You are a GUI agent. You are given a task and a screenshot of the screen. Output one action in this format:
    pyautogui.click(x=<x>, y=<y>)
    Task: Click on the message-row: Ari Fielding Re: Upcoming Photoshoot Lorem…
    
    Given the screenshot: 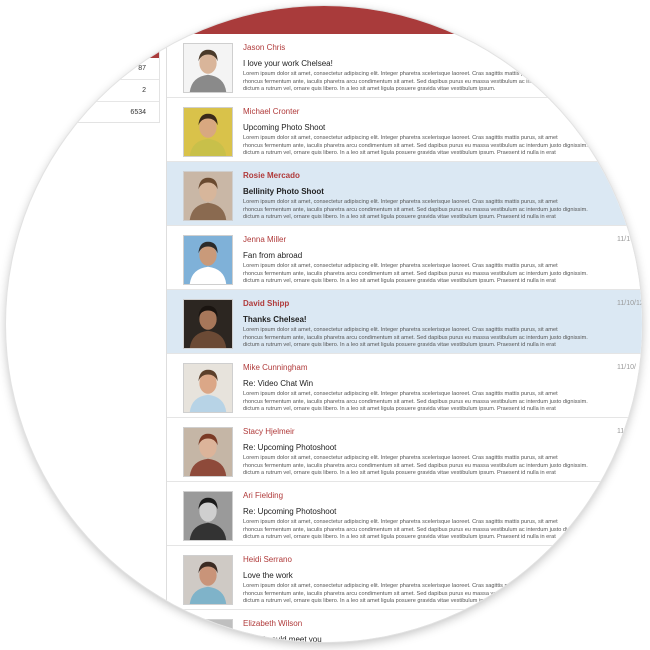 What is the action you would take?
    pyautogui.click(x=404, y=514)
    